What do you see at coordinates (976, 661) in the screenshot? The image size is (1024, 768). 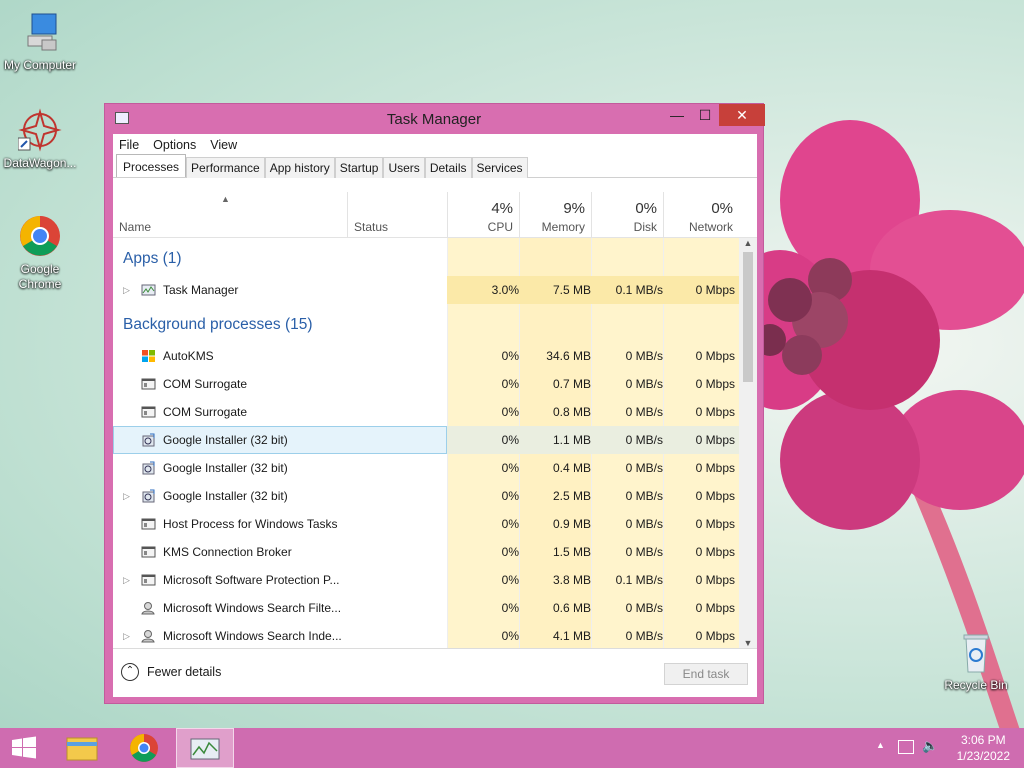 I see `desktop-icon-recycle-bin: Recycle Bin` at bounding box center [976, 661].